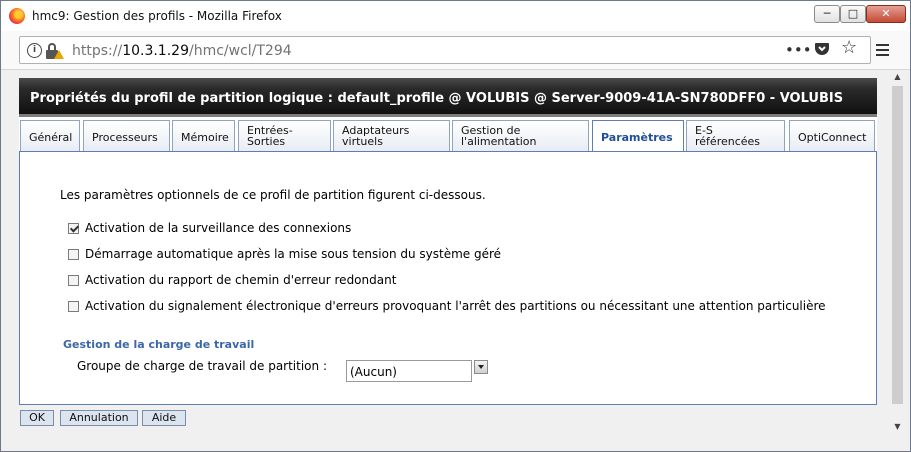 This screenshot has width=911, height=452. Describe the element at coordinates (886, 14) in the screenshot. I see `close-window-button: ✕` at that location.